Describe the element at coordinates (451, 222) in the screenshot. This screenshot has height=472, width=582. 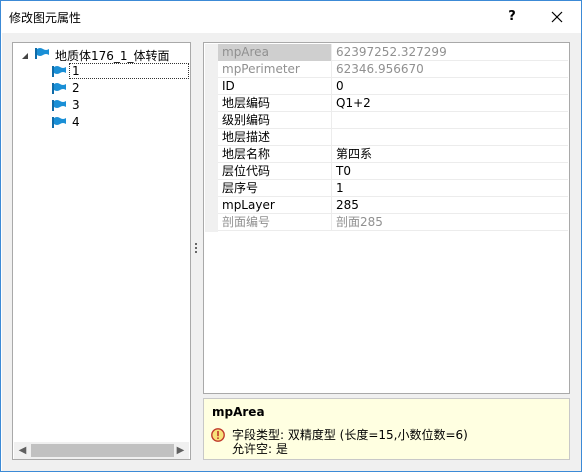
I see `property-value: 剖面285` at that location.